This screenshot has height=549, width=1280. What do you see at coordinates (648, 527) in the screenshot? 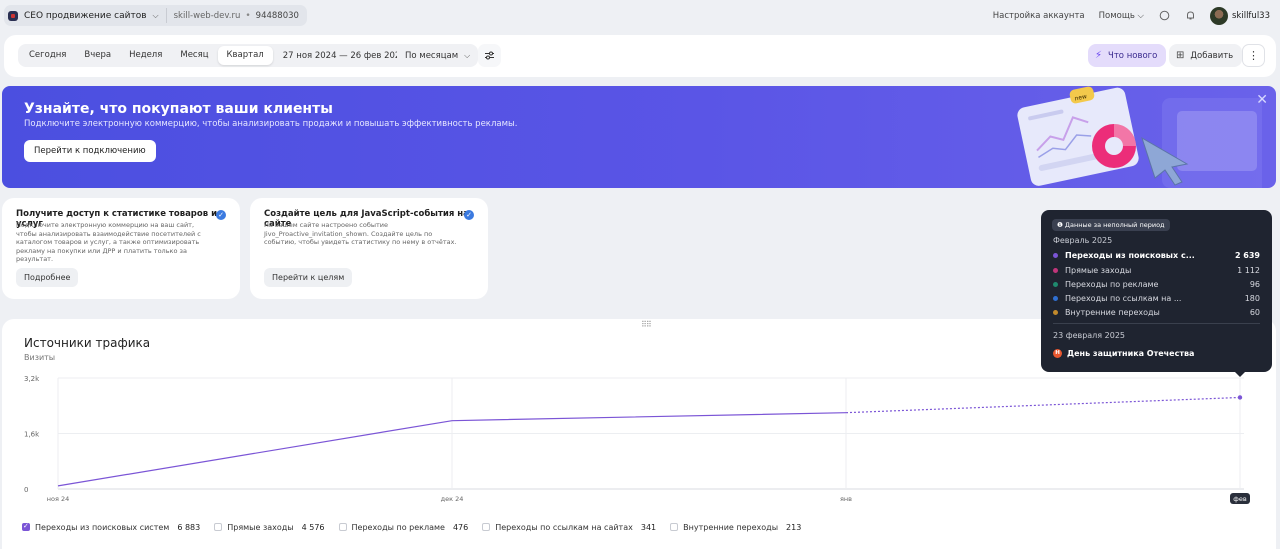
I see `legend-total: 341` at bounding box center [648, 527].